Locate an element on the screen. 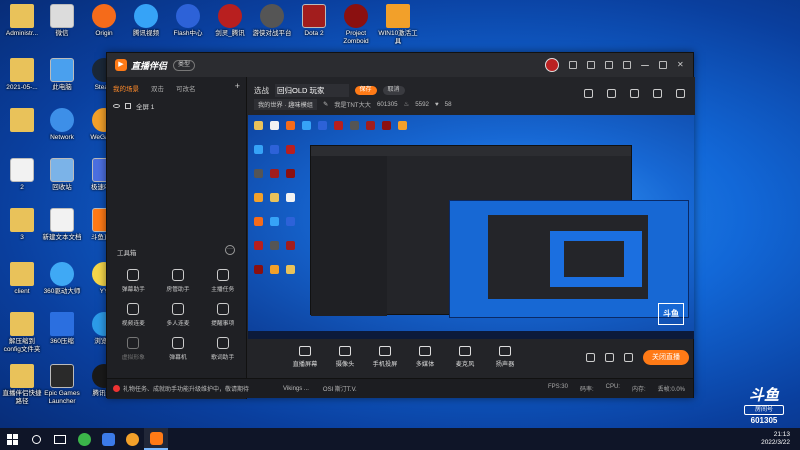 The image size is (800, 450). desktop-icon: 此电脑 is located at coordinates (62, 75).